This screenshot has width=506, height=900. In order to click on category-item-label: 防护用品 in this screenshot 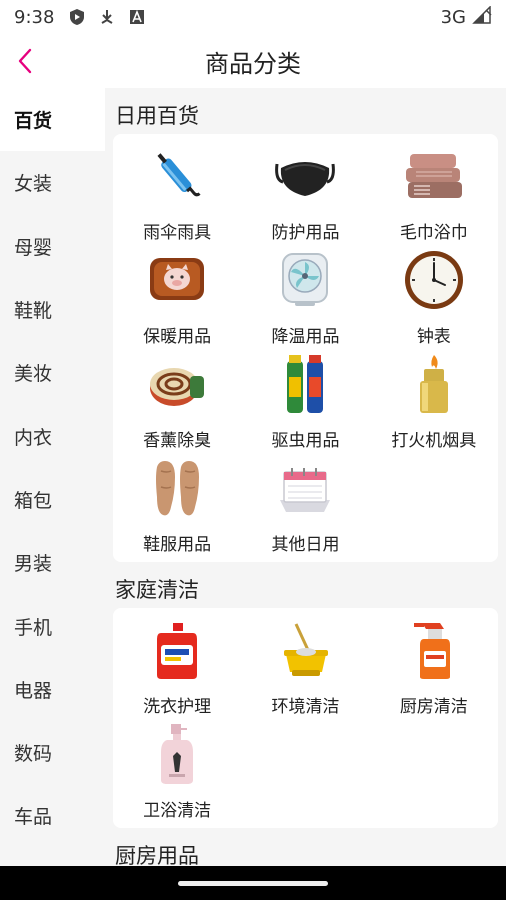, I will do `click(305, 233)`.